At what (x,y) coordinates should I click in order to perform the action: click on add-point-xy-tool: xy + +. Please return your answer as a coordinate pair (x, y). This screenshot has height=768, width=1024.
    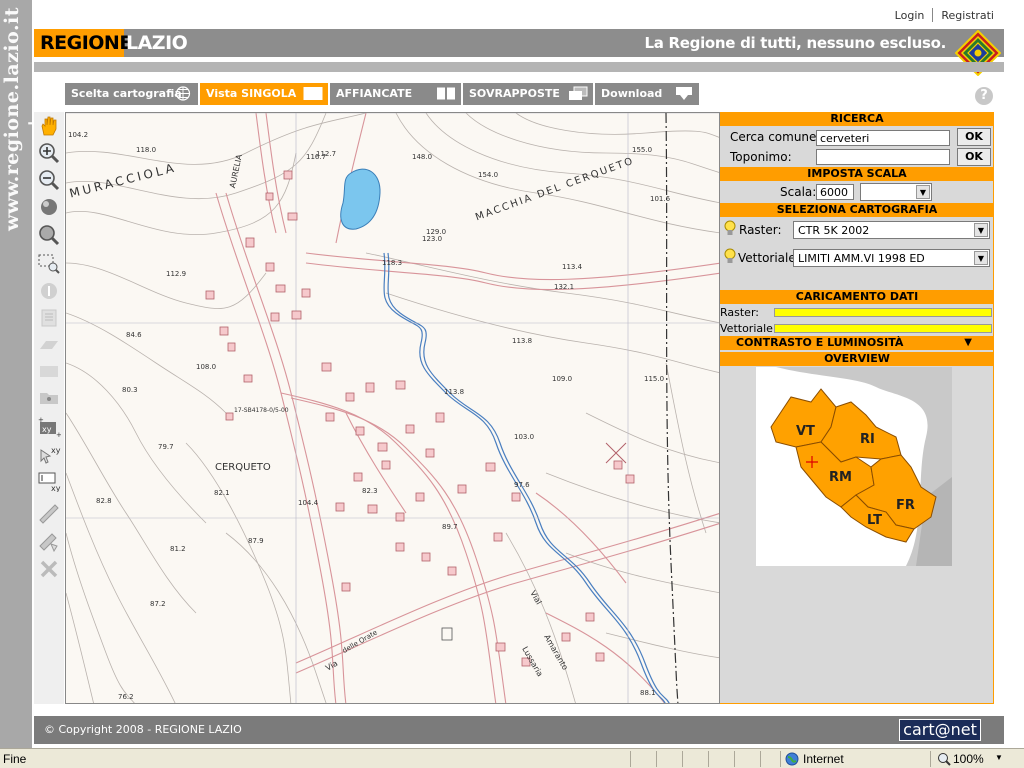
    Looking at the image, I should click on (49, 427).